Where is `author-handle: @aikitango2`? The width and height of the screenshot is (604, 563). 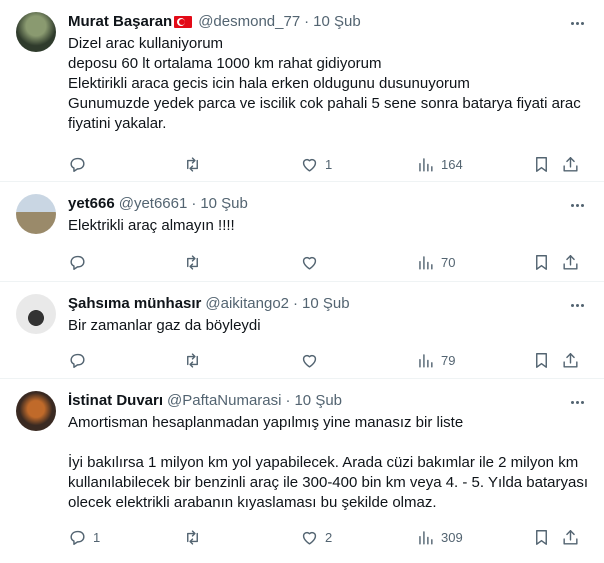
author-handle: @aikitango2 is located at coordinates (247, 304).